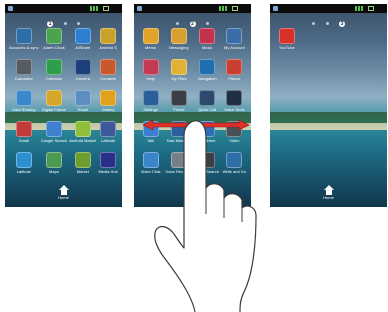  Describe the element at coordinates (179, 78) in the screenshot. I see `app-label: My Files` at that location.